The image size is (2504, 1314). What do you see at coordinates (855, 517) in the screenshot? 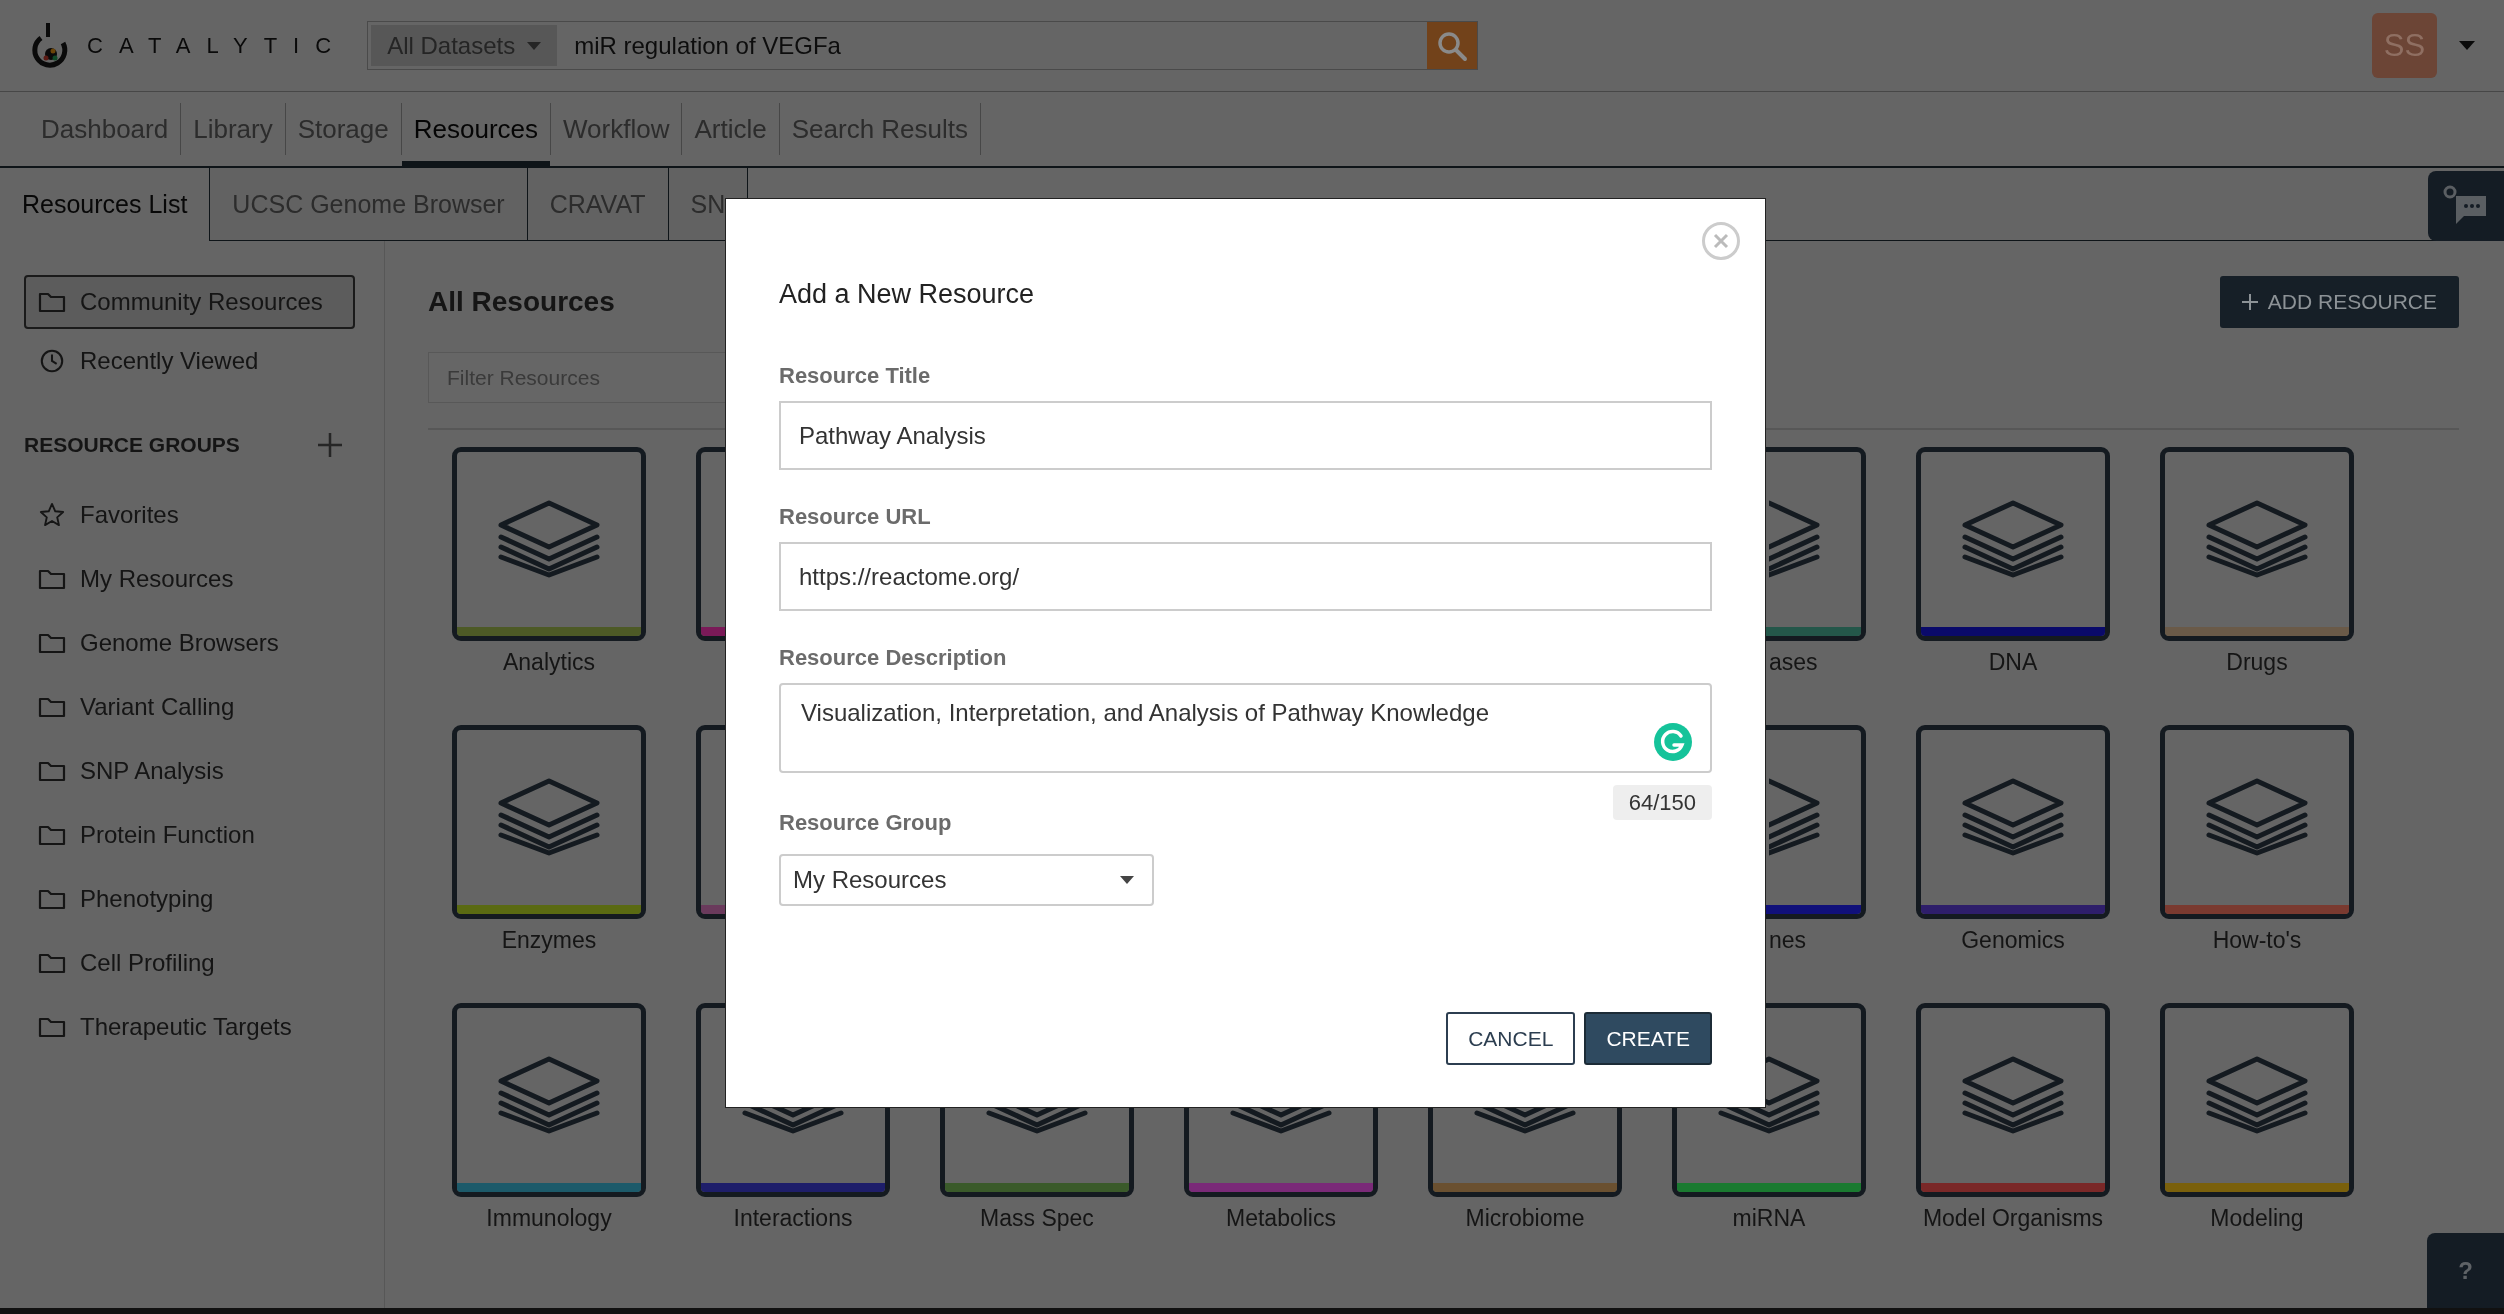
I see `field-label: Resource URL` at bounding box center [855, 517].